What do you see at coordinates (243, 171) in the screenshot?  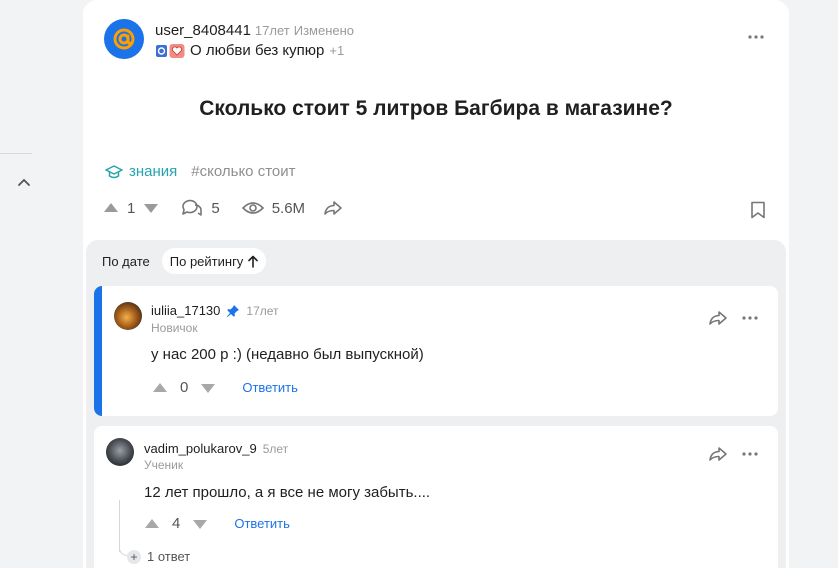 I see `hashtag: #сколько стоит` at bounding box center [243, 171].